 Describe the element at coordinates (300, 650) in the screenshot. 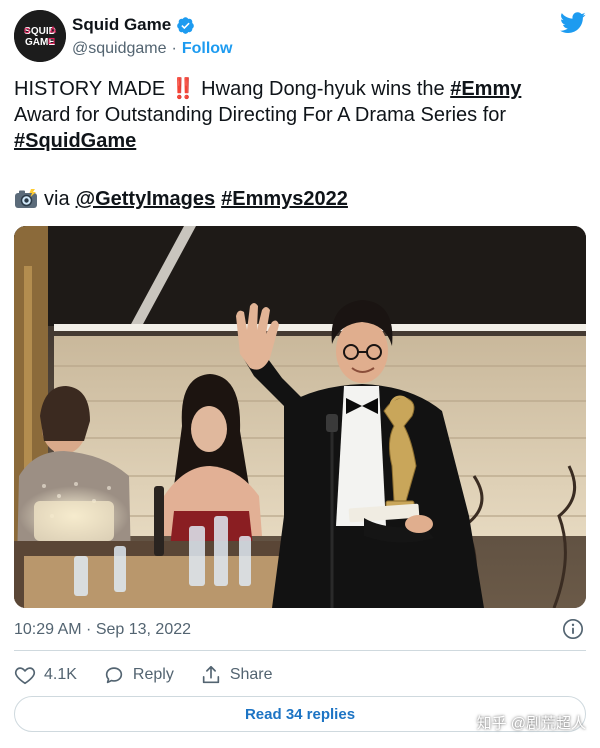

I see `divider` at that location.